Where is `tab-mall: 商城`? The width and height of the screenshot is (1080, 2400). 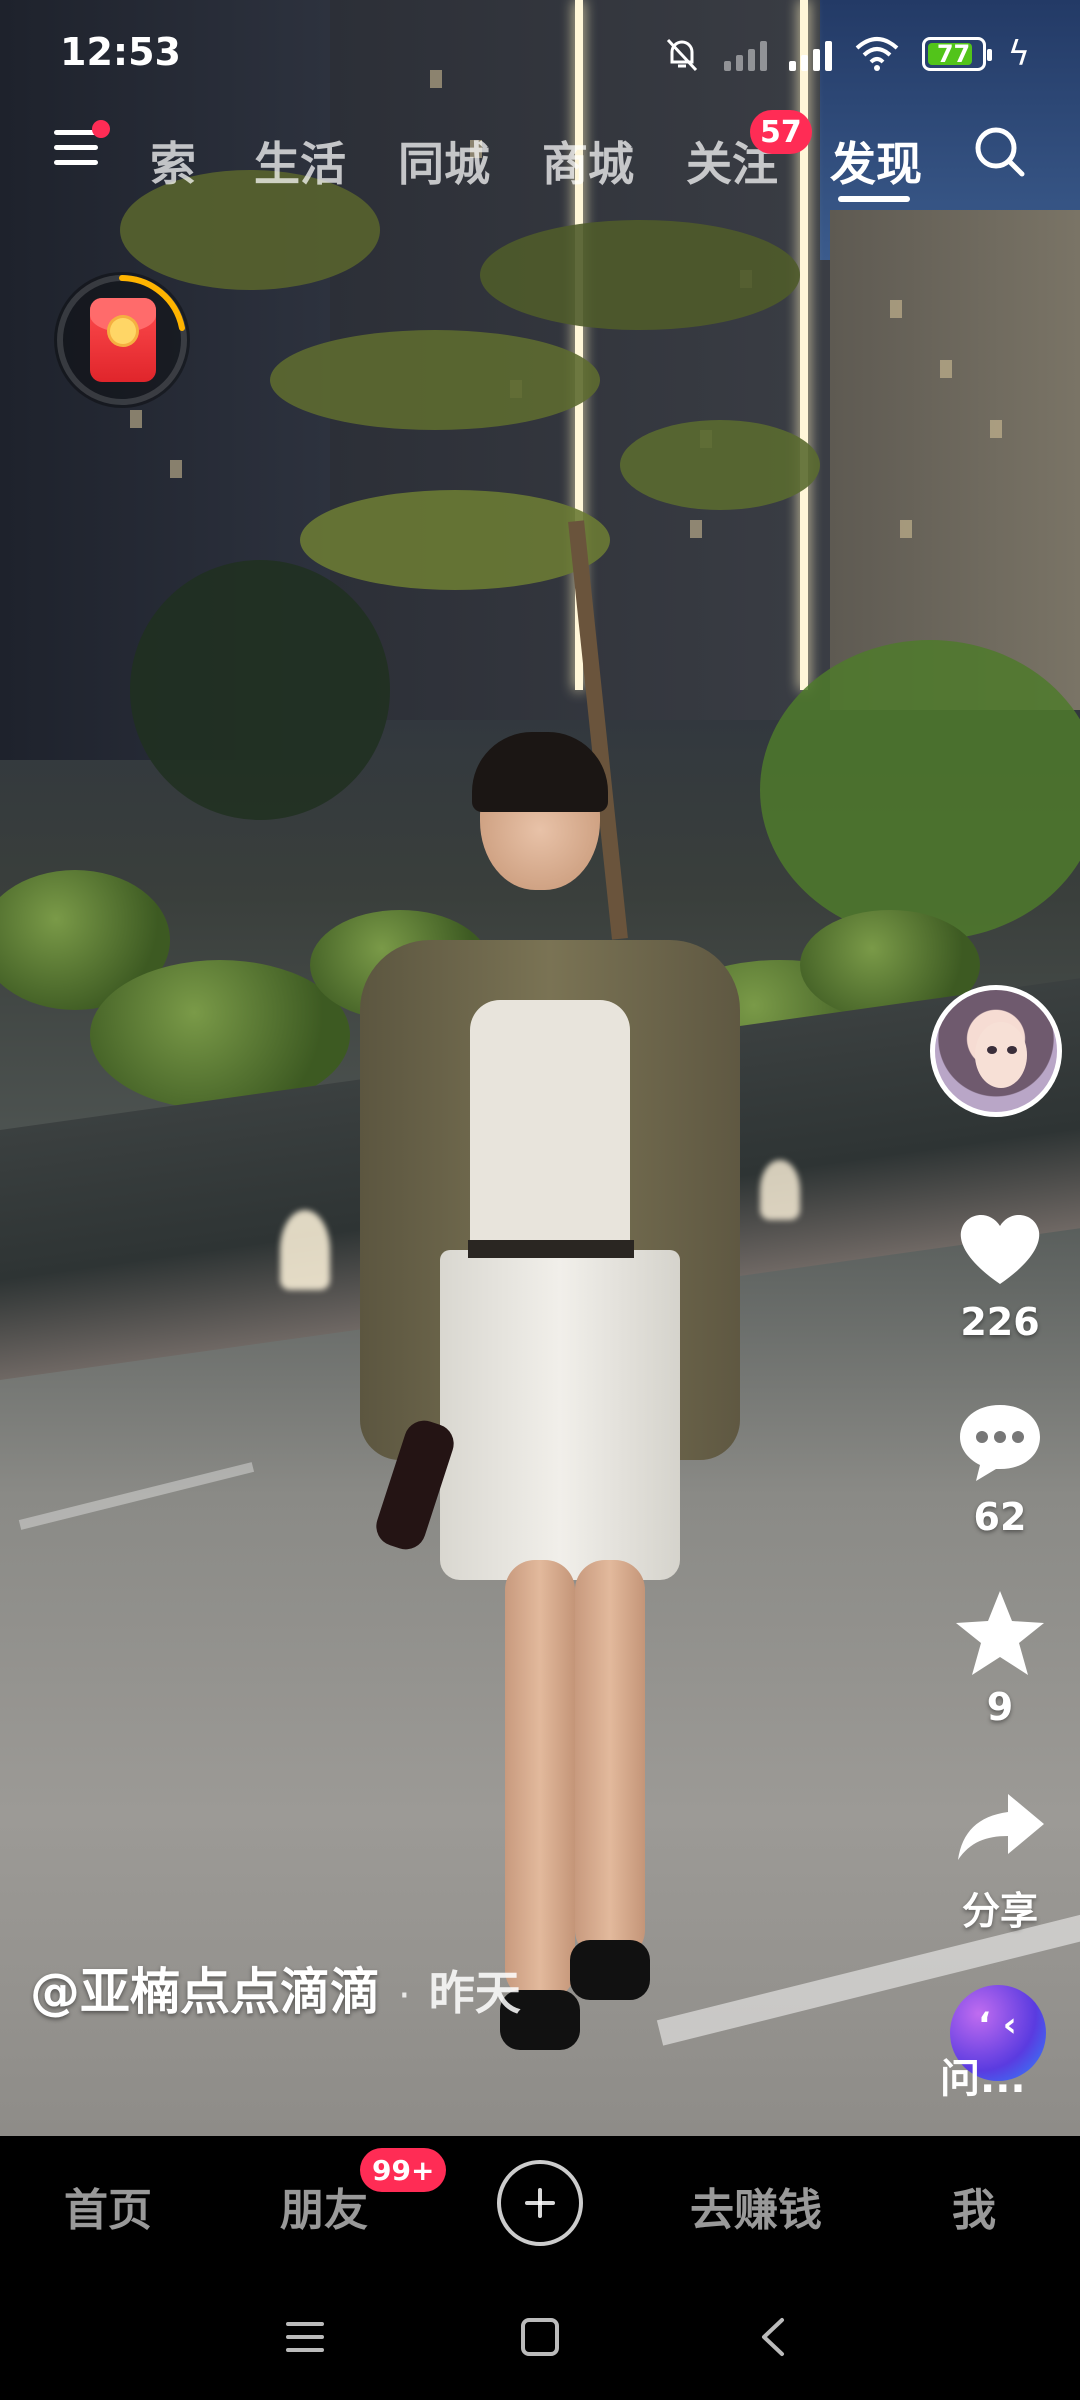
tab-mall: 商城 is located at coordinates (588, 161).